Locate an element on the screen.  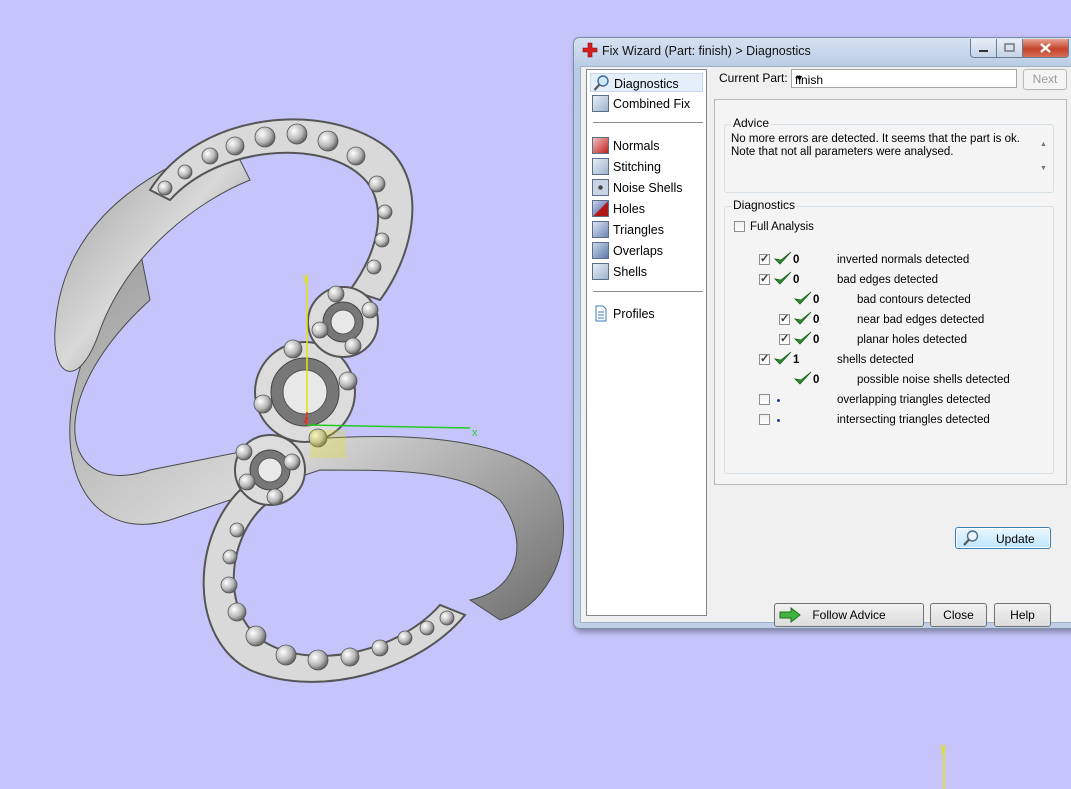
diagnostic-label: shells detected is located at coordinates (875, 360).